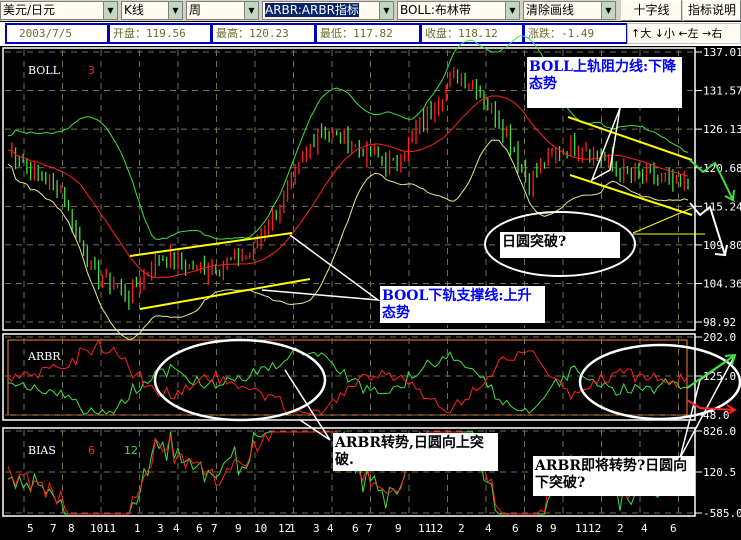  What do you see at coordinates (722, 129) in the screenshot?
I see `price-tick-label: 126.13` at bounding box center [722, 129].